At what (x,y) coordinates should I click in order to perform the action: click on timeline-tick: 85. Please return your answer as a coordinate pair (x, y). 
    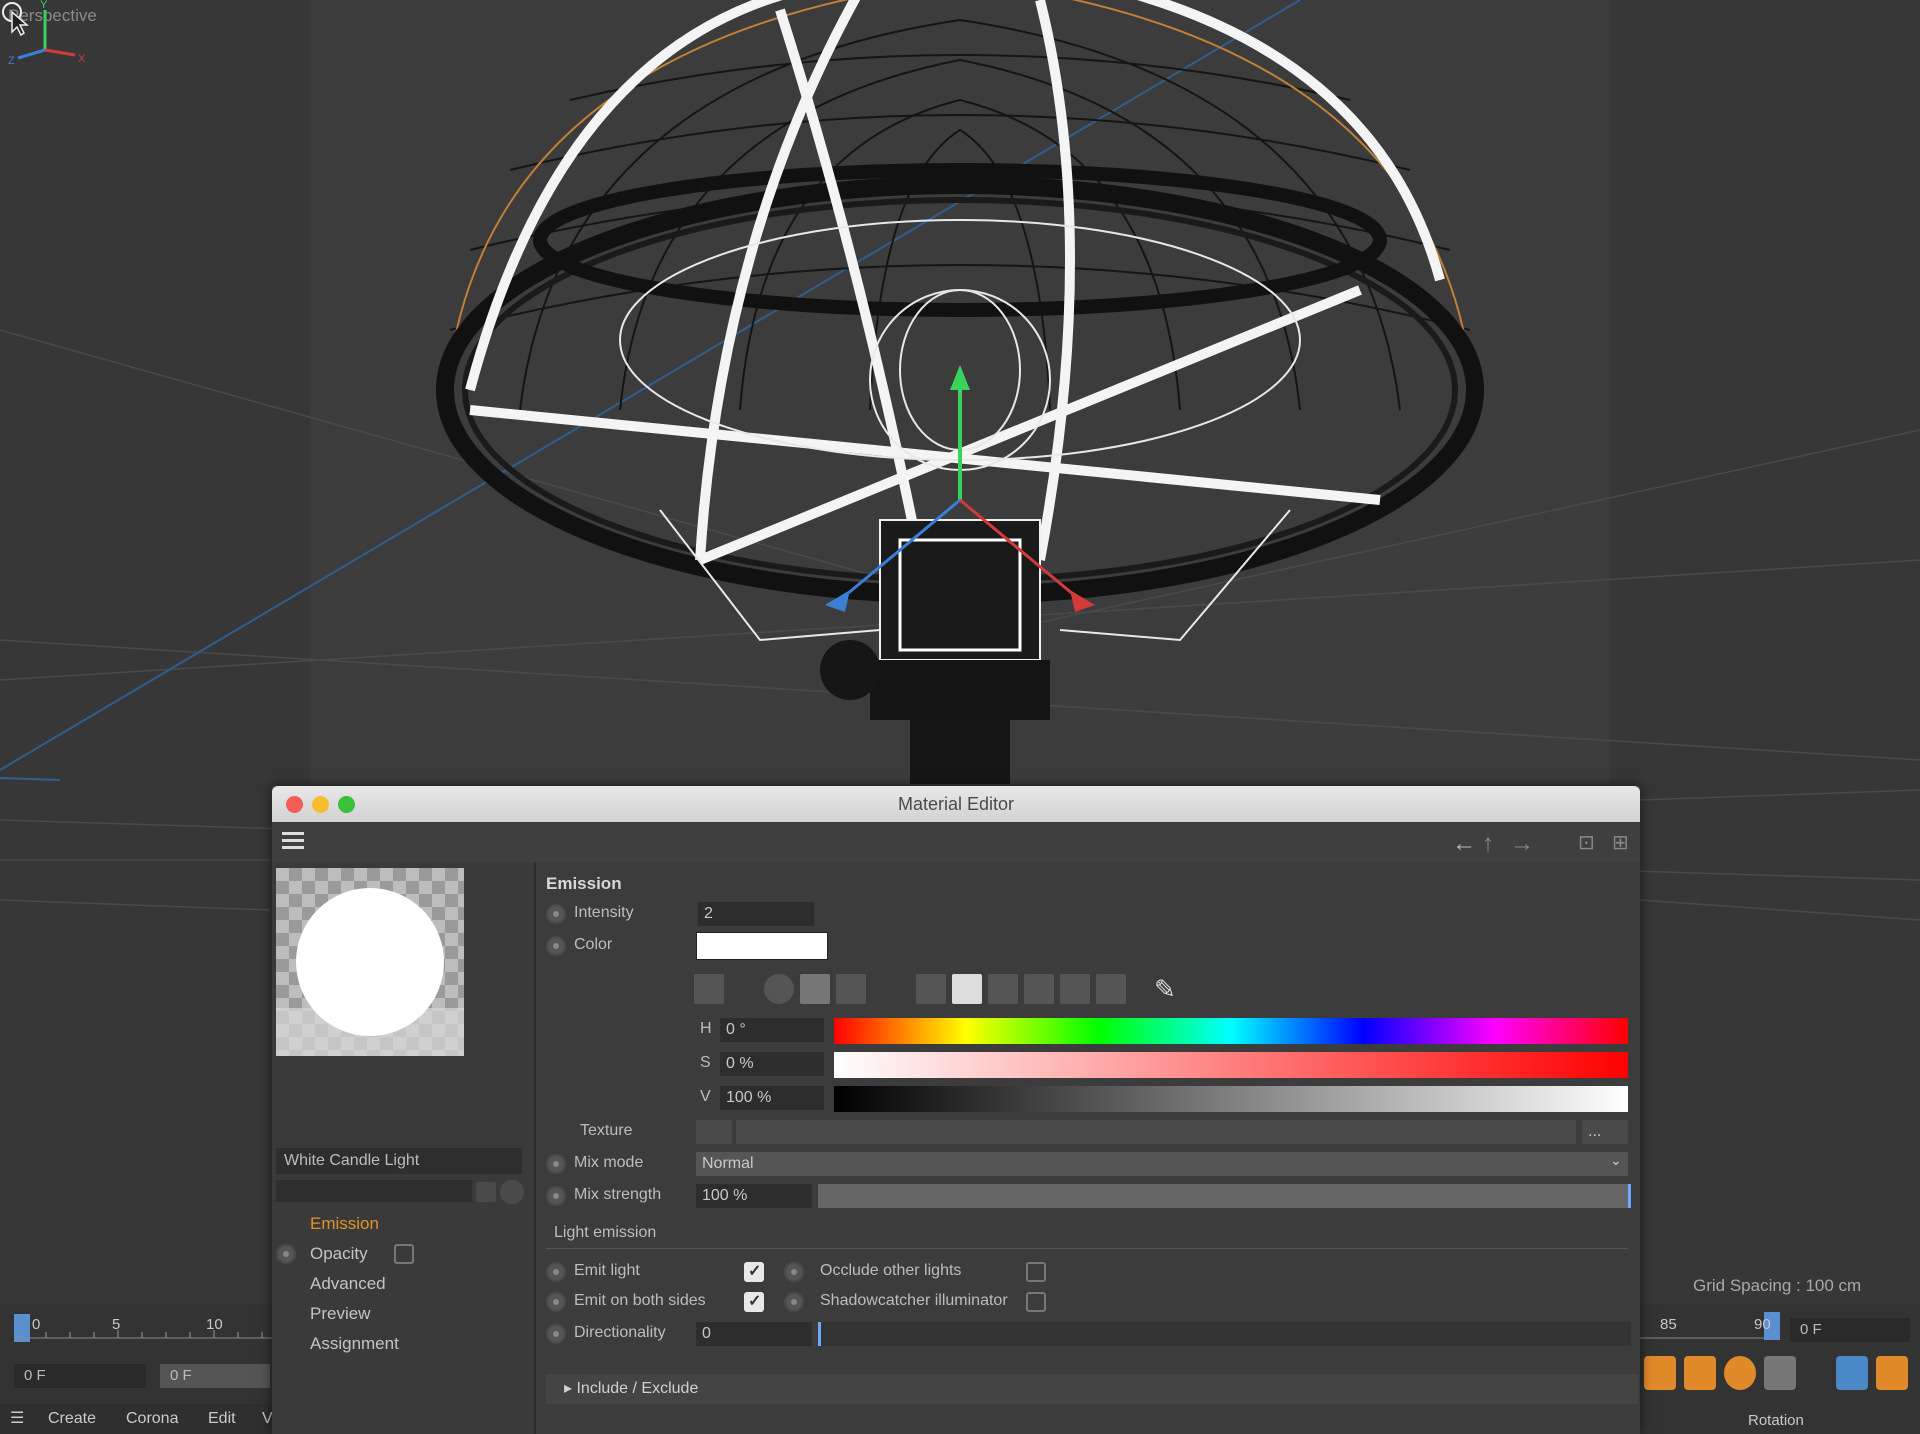
    Looking at the image, I should click on (1668, 1324).